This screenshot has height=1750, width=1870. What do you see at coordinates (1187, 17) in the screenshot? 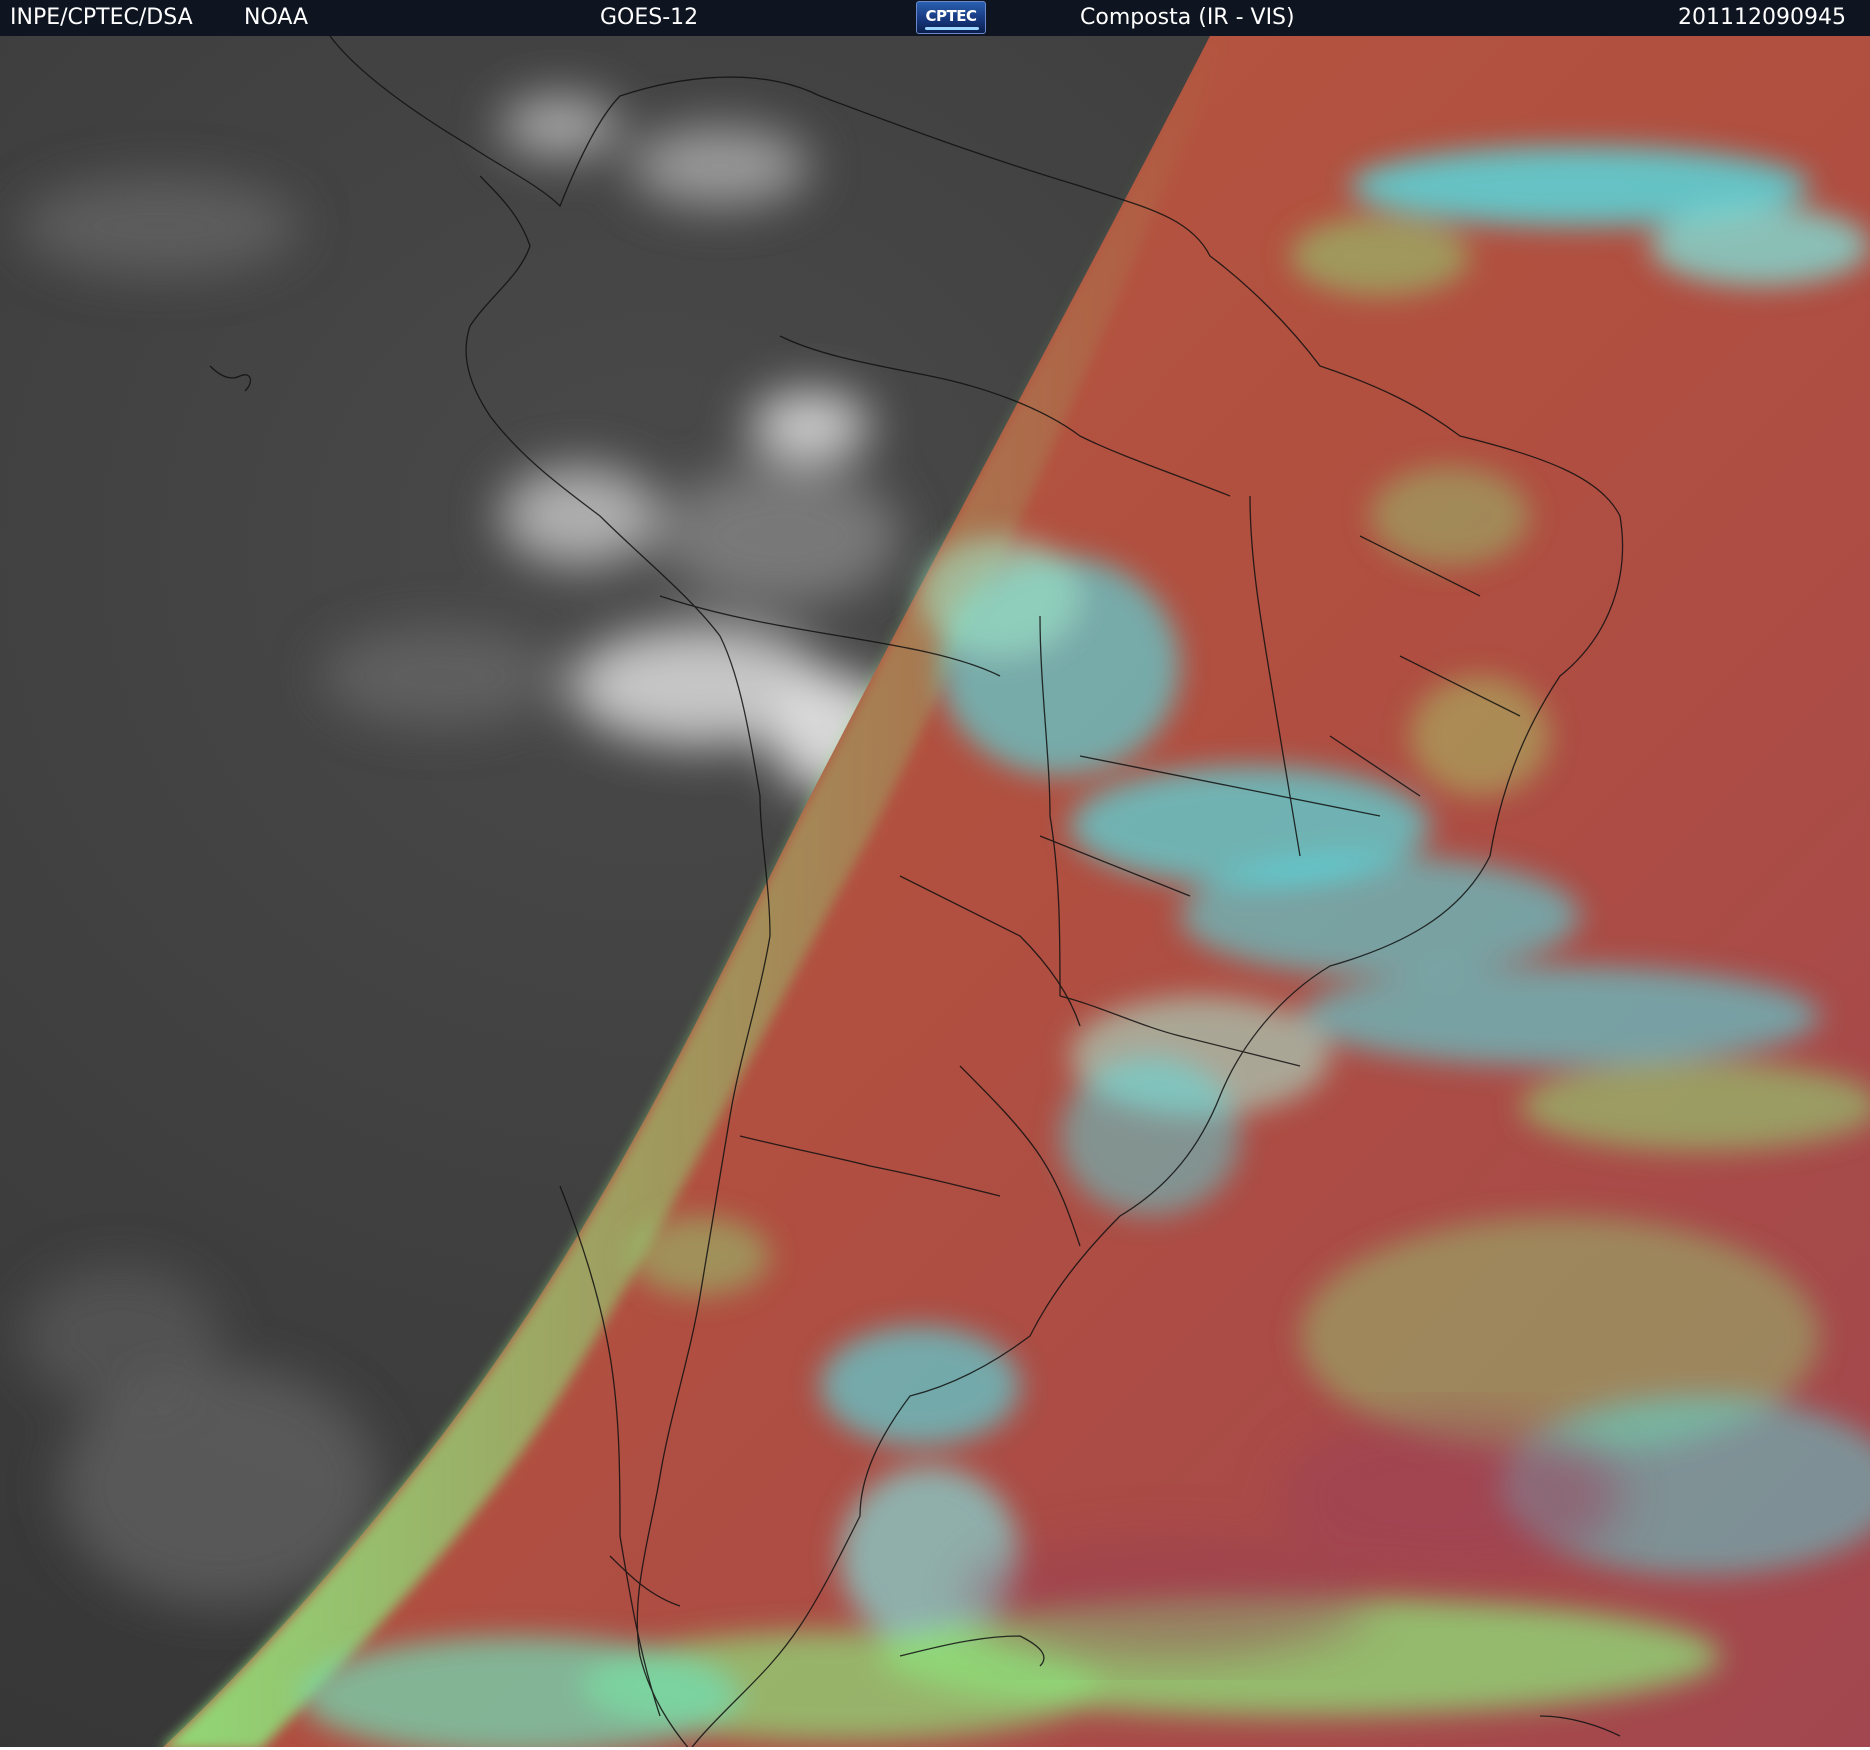
I see `product-label: Composta (IR - VIS)` at bounding box center [1187, 17].